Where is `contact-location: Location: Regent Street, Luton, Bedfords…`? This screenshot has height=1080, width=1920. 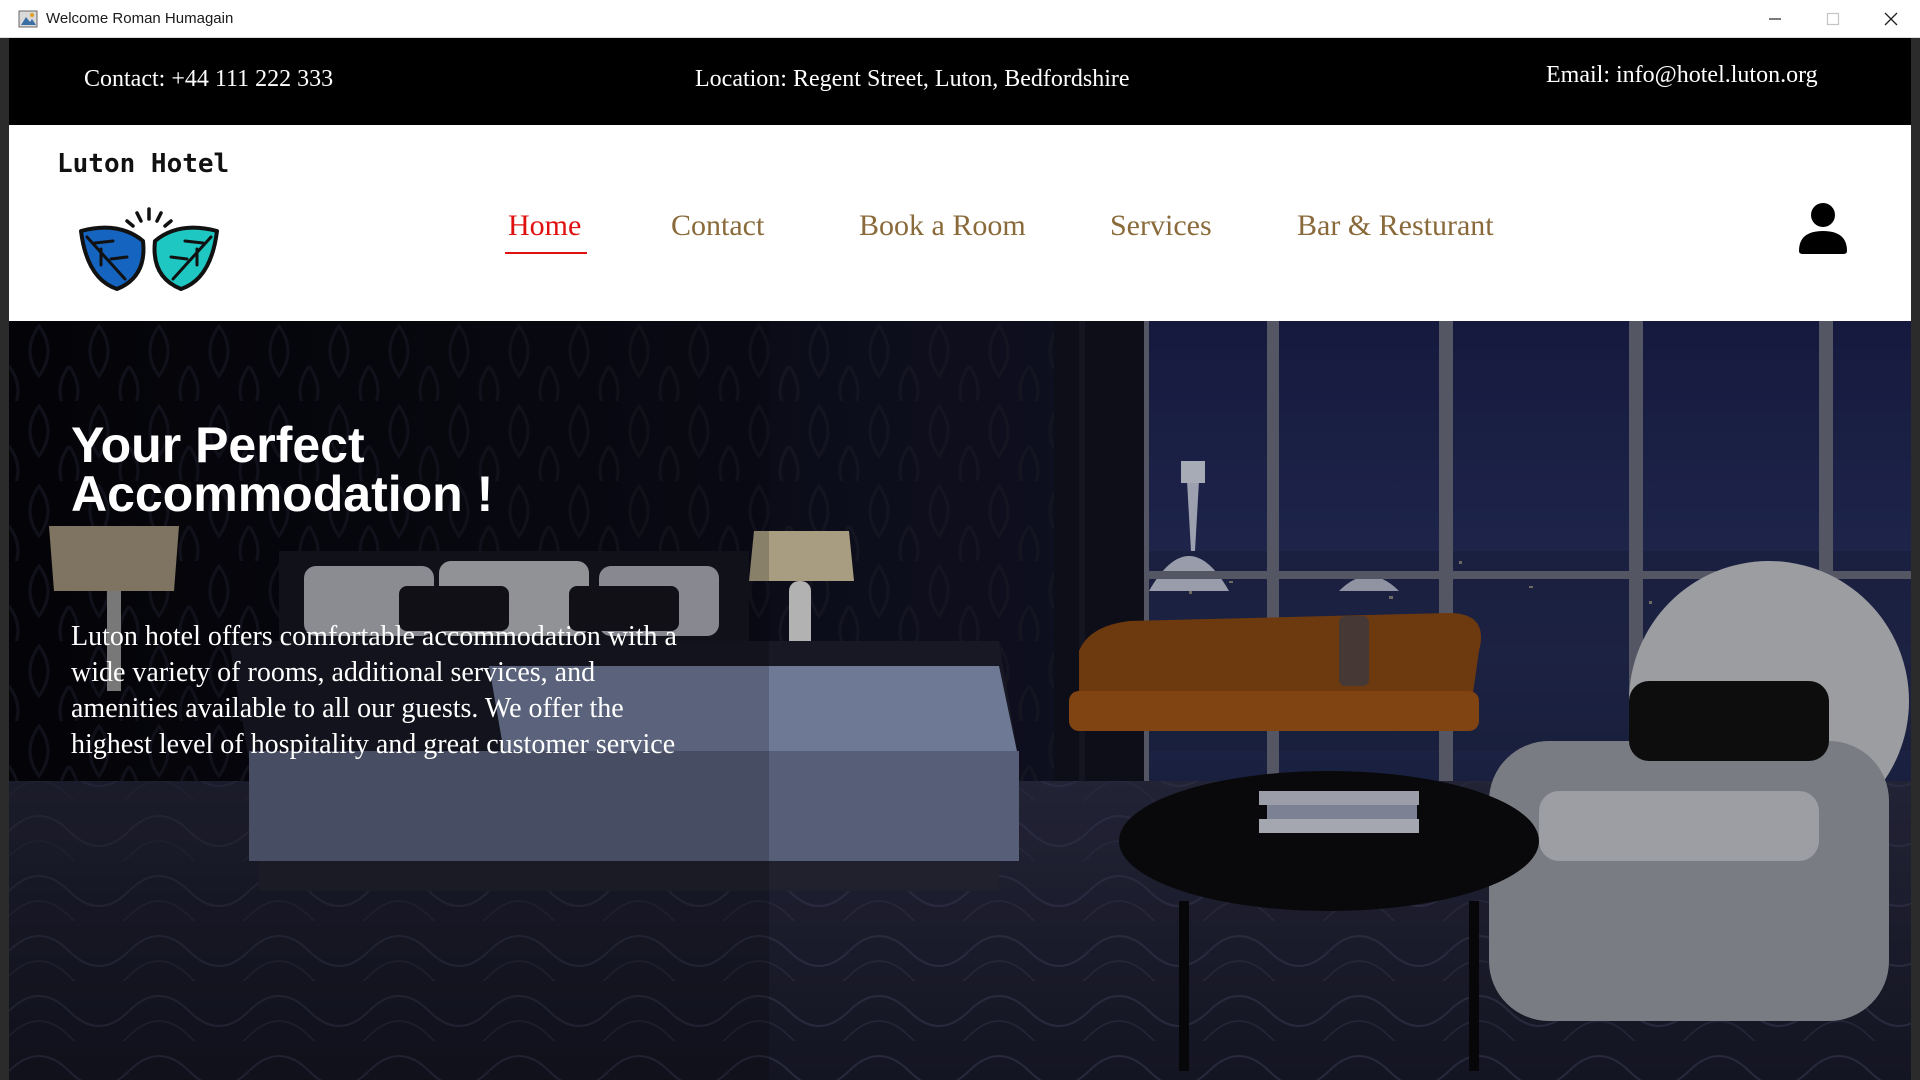
contact-location: Location: Regent Street, Luton, Bedfords… is located at coordinates (912, 79).